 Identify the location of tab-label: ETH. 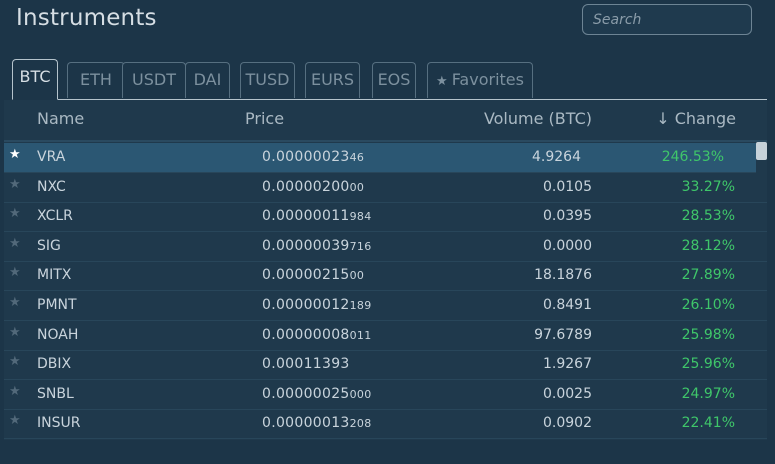
(96, 79).